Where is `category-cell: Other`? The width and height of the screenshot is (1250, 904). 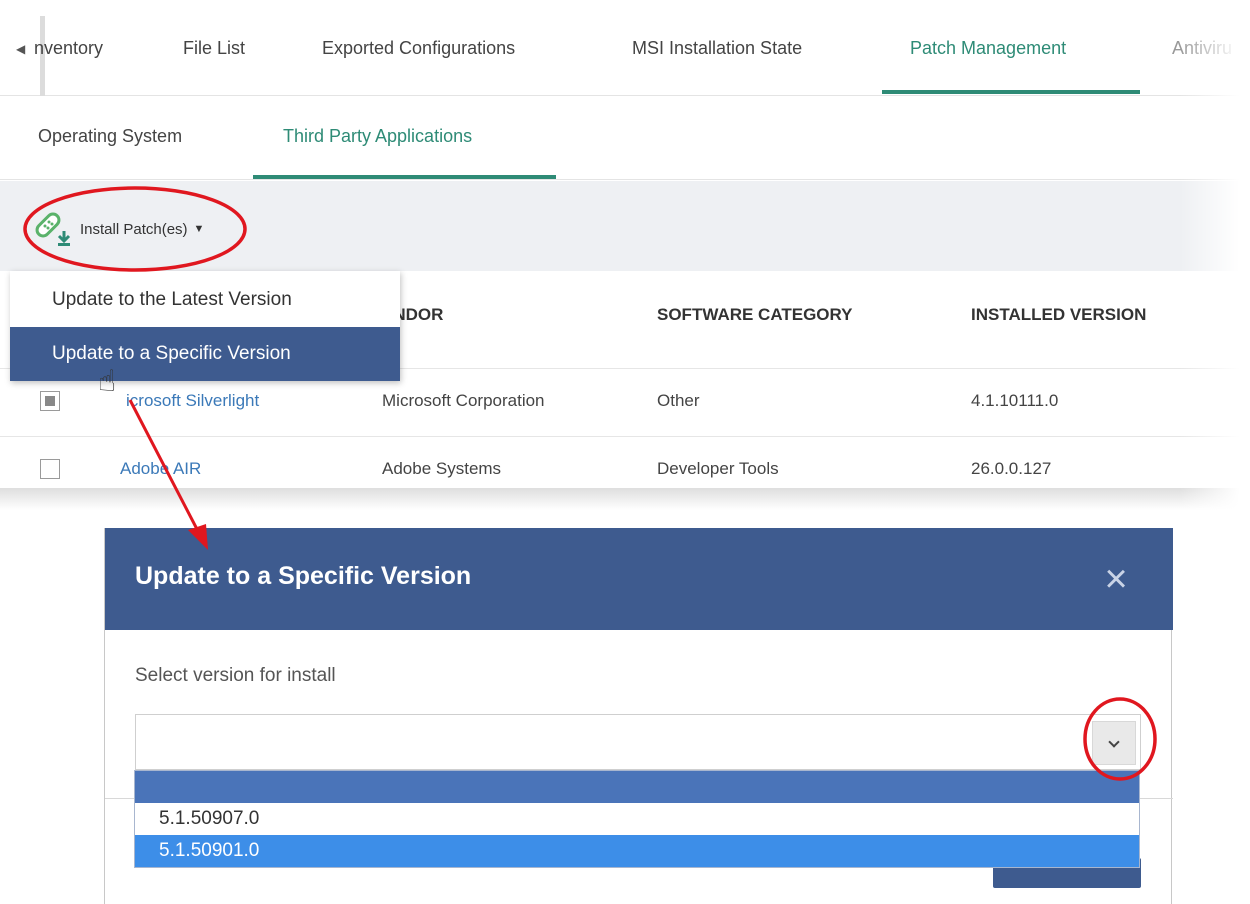
category-cell: Other is located at coordinates (678, 400).